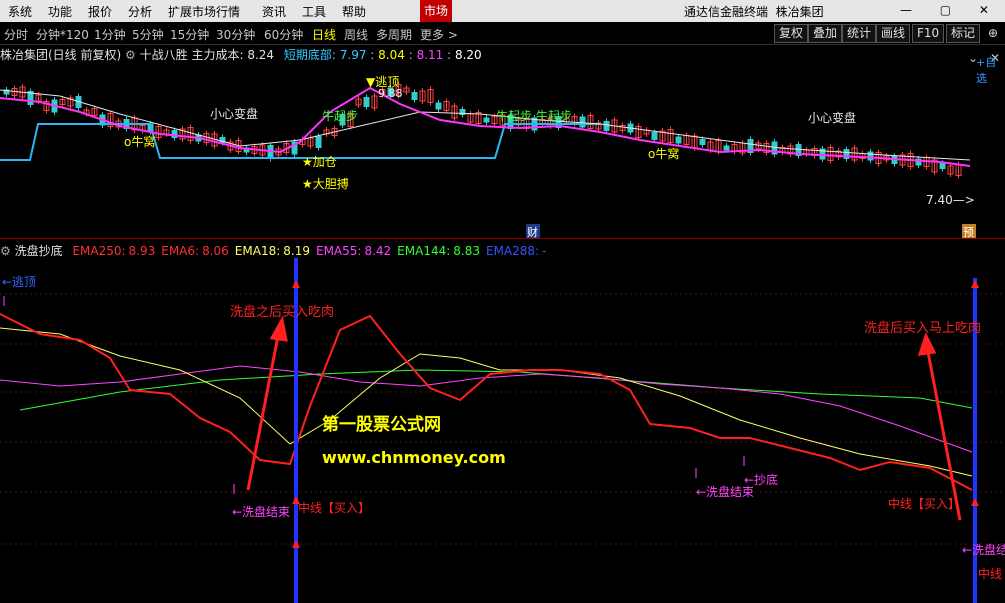  Describe the element at coordinates (516, 251) in the screenshot. I see `ema-legend-5: EMA288: -` at that location.